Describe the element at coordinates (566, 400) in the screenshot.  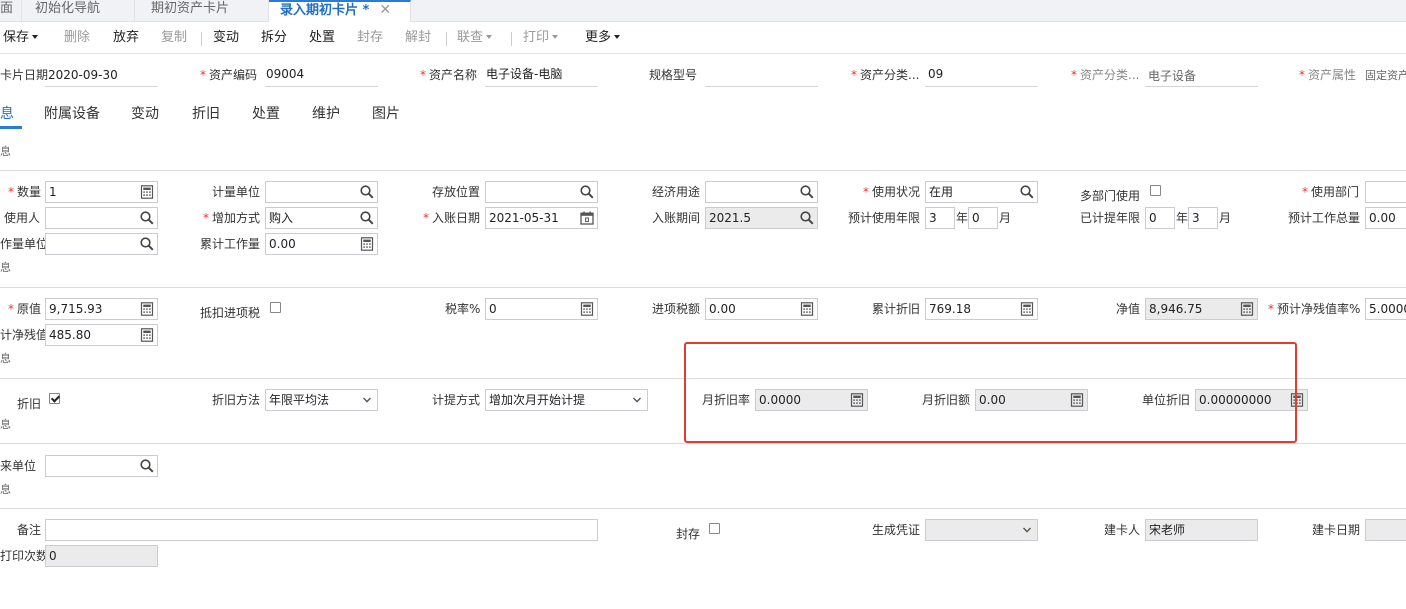
I see `accrual-method-select: 增加次月开始计提` at that location.